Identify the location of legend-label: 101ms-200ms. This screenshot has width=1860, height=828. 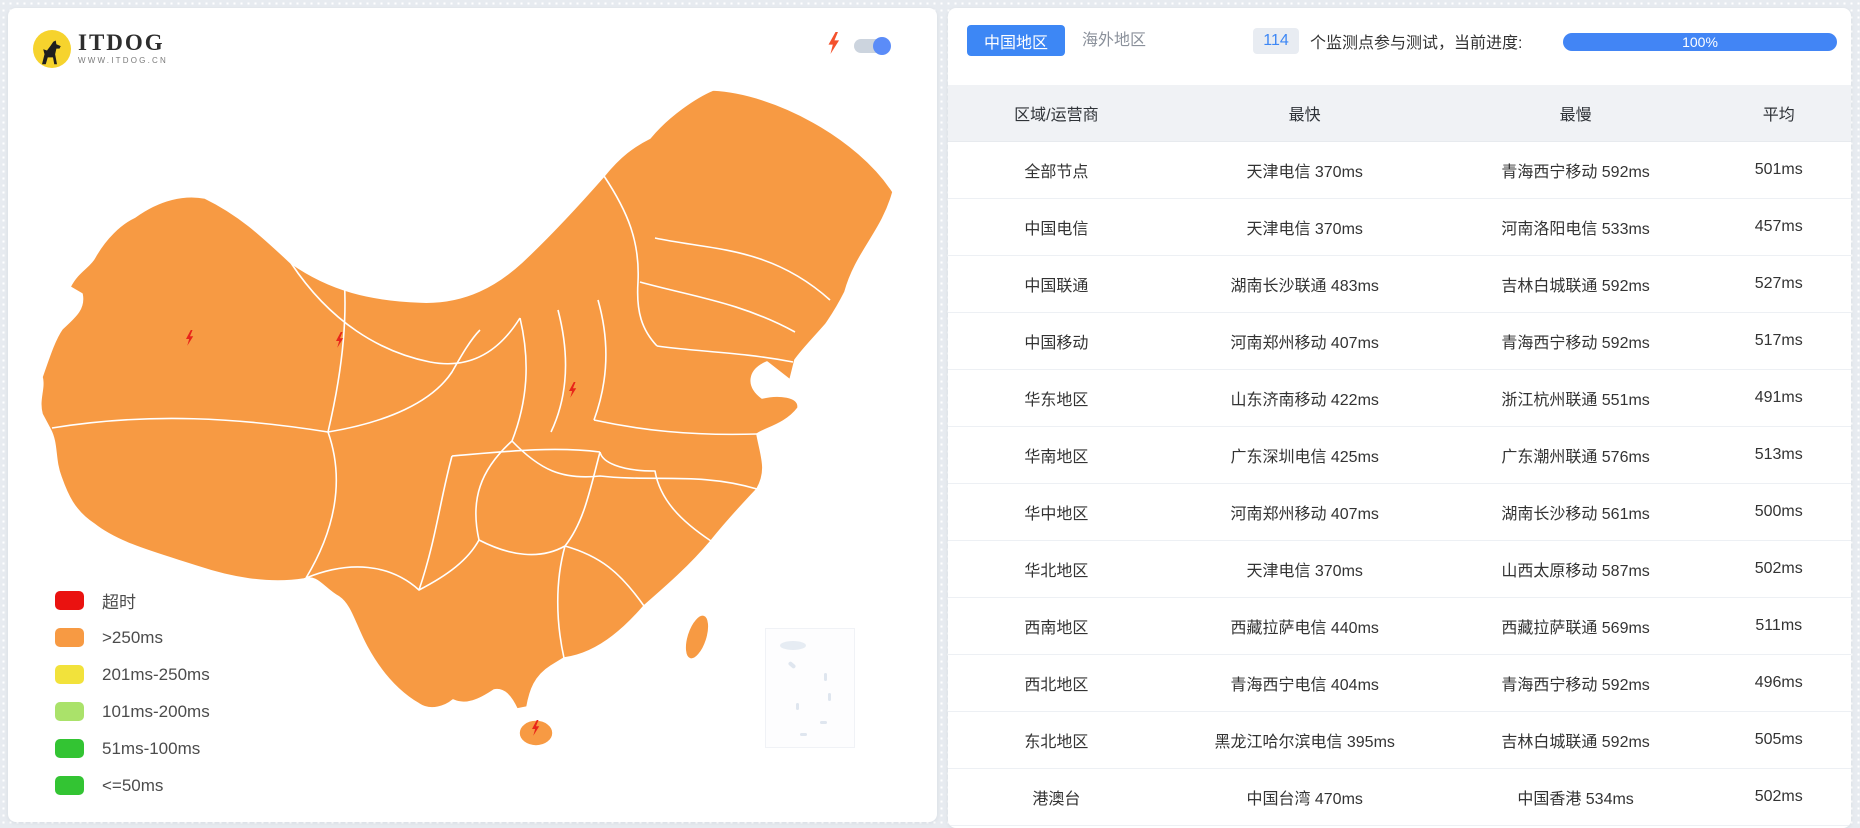
(156, 711).